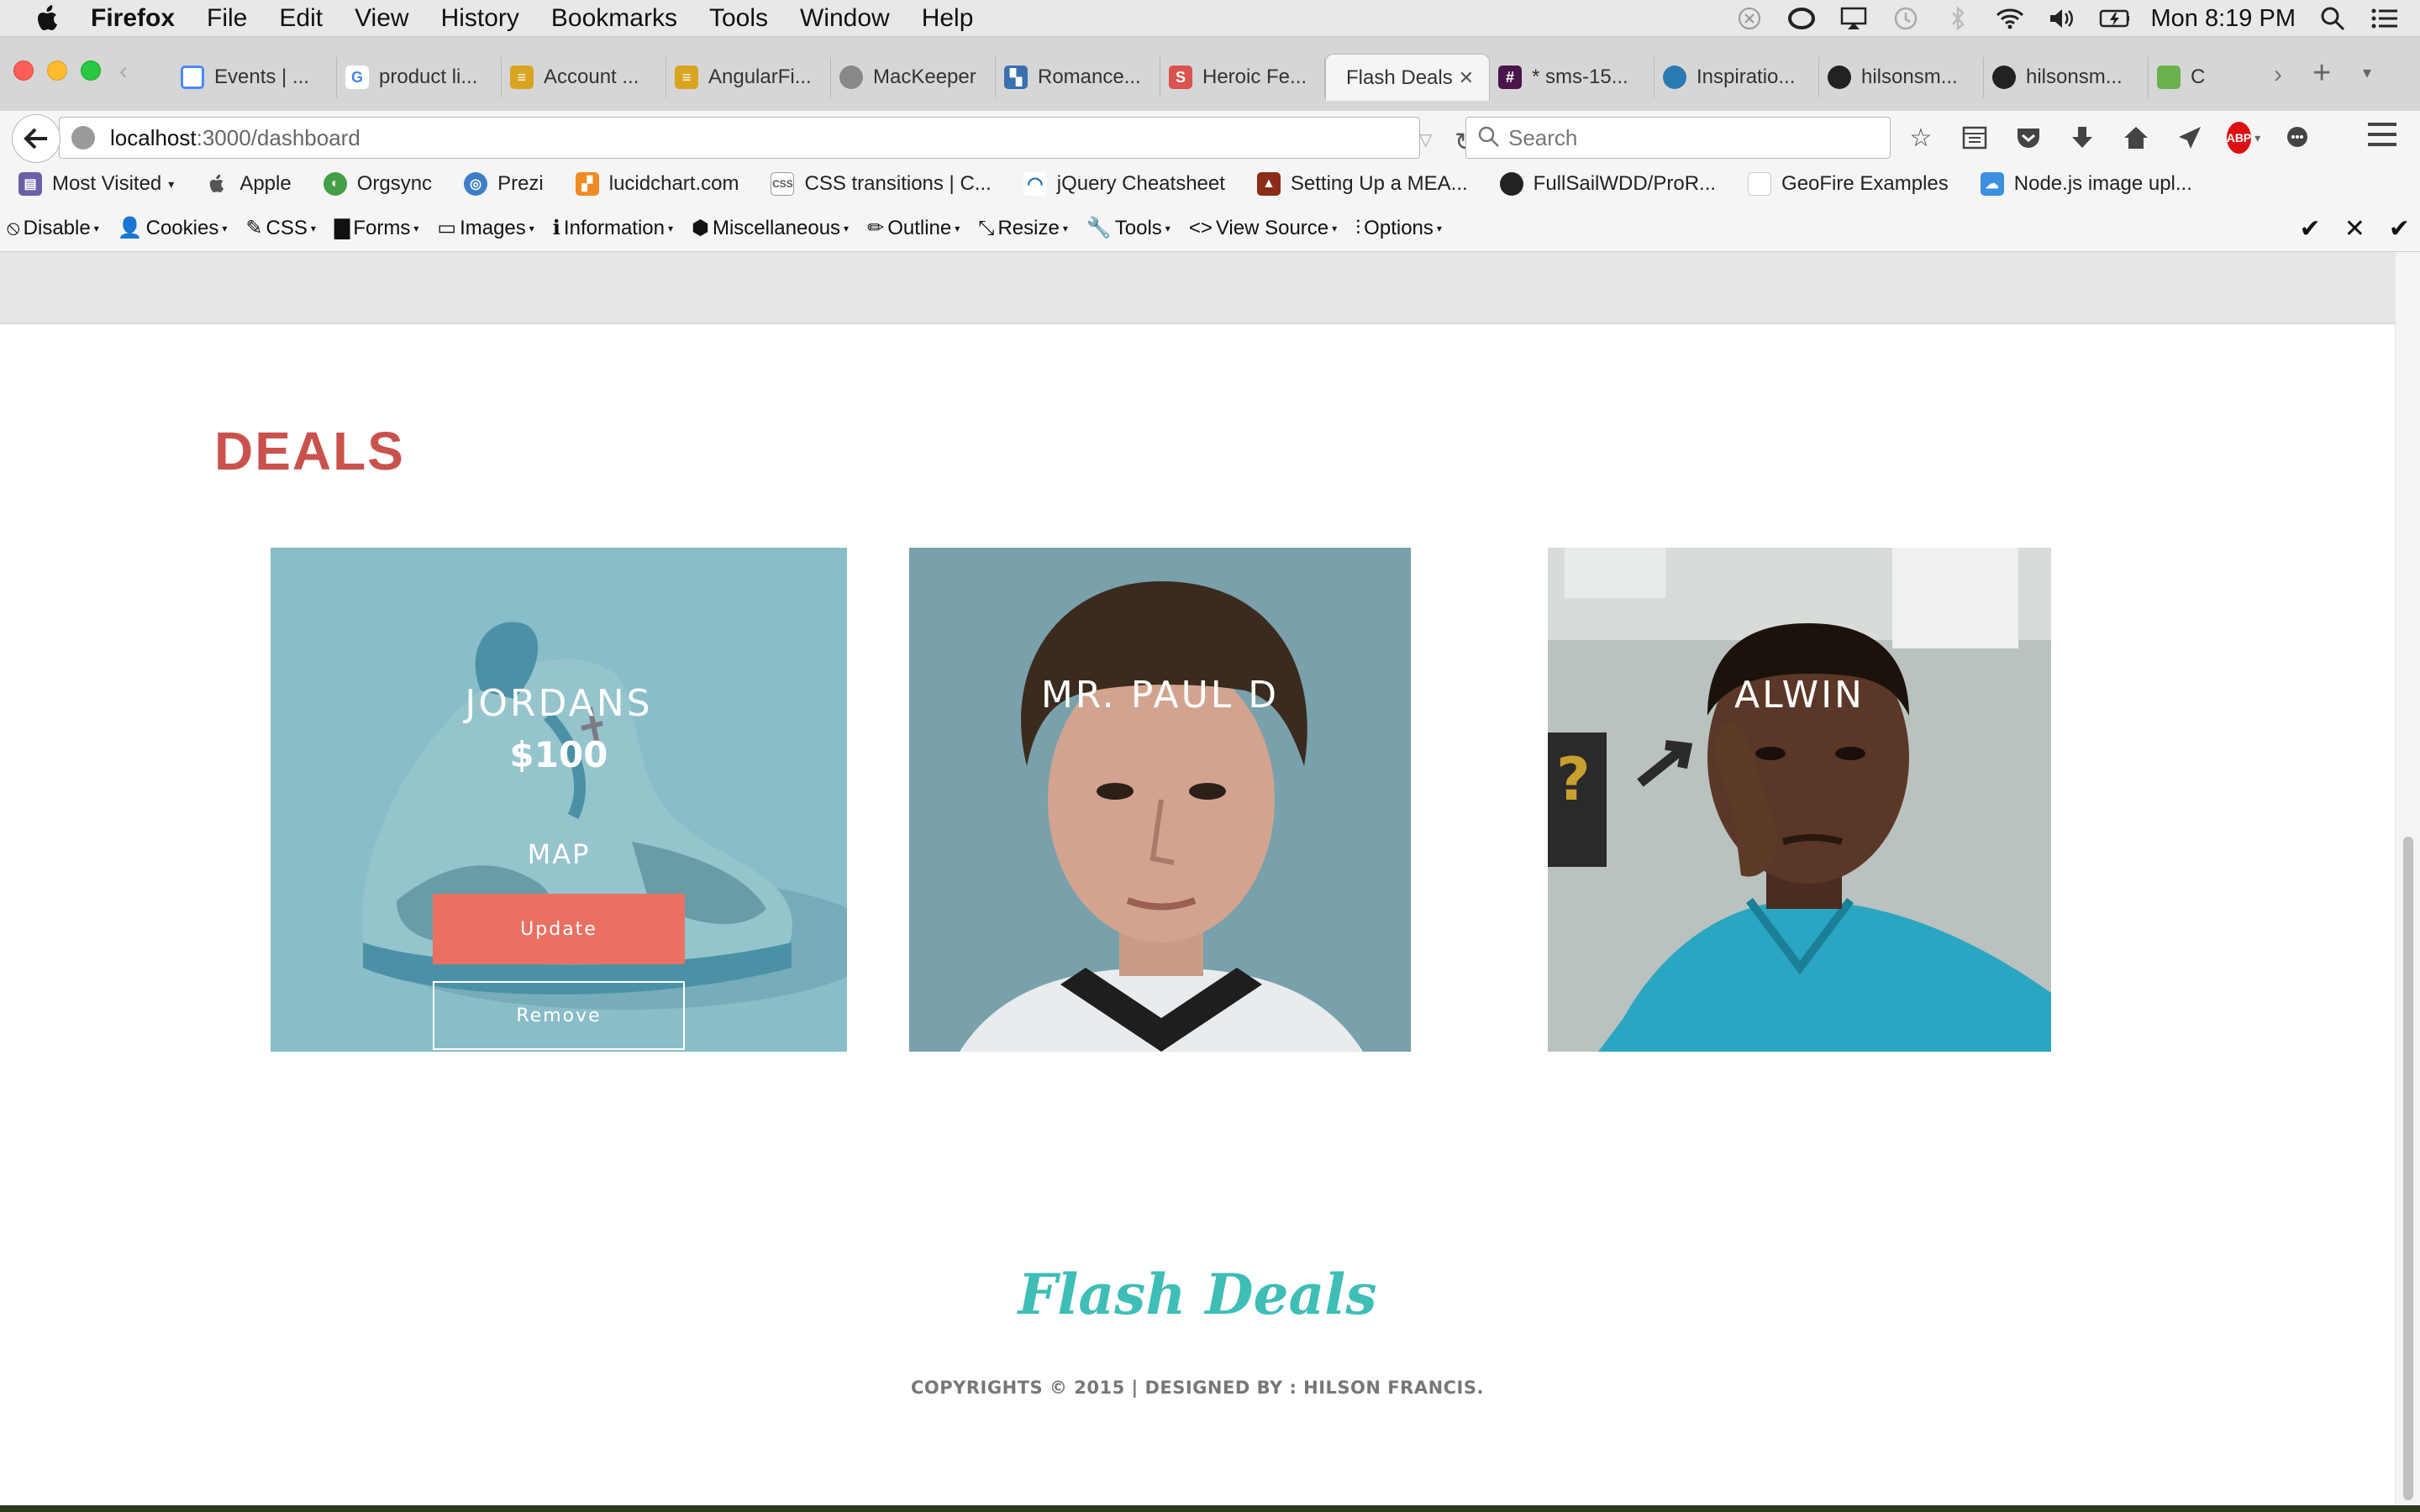  I want to click on spotlight-search-icon, so click(2332, 18).